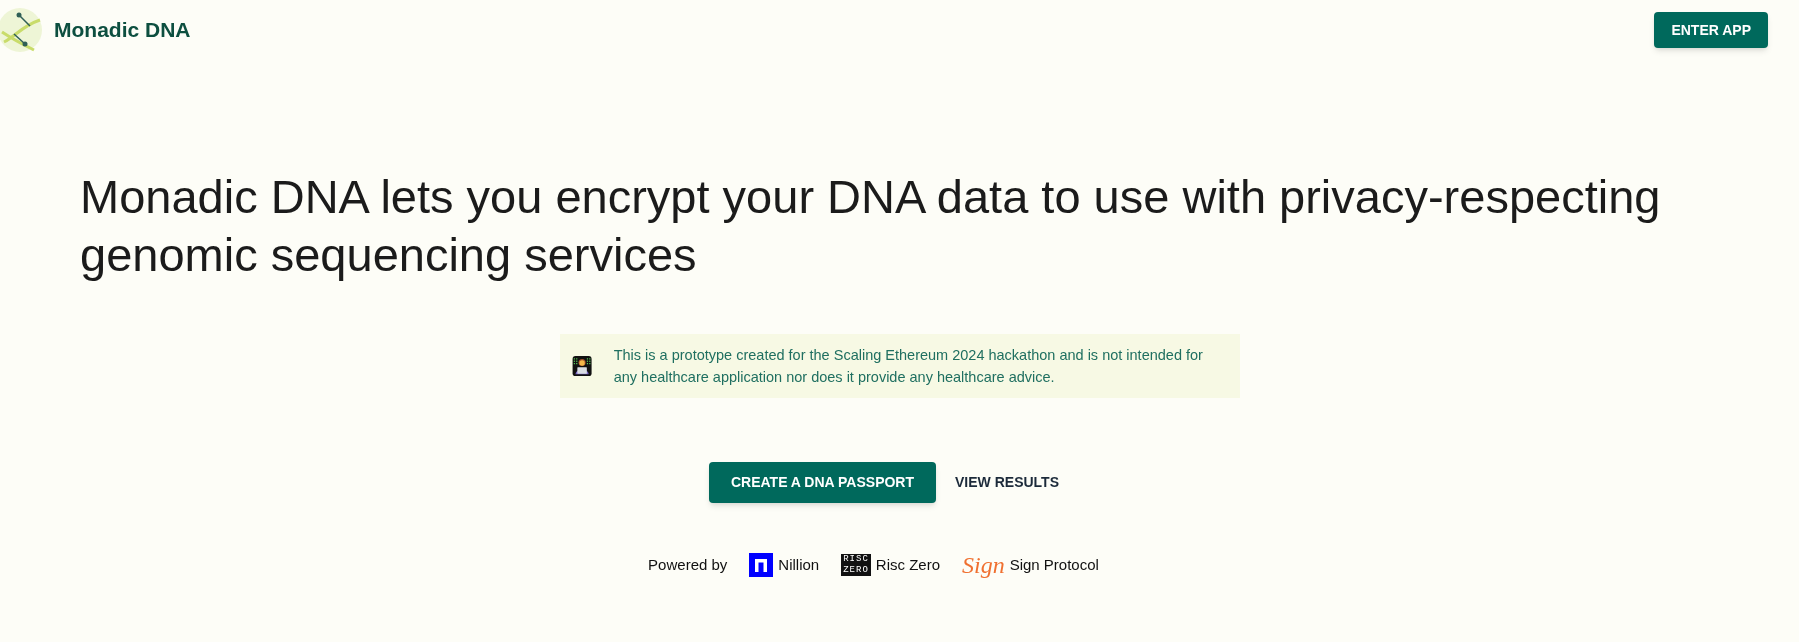 This screenshot has width=1799, height=642. What do you see at coordinates (122, 30) in the screenshot?
I see `brand-name: Monadic DNA` at bounding box center [122, 30].